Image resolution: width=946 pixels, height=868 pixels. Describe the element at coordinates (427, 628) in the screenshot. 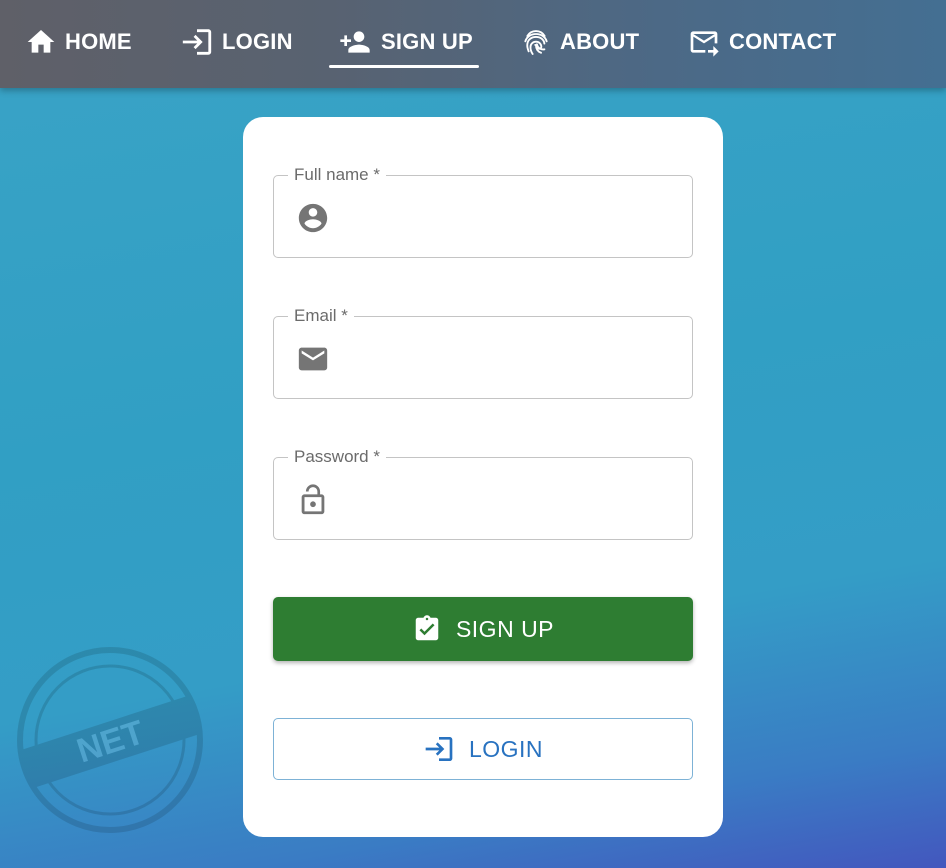

I see `assignment-turned-in-icon` at that location.